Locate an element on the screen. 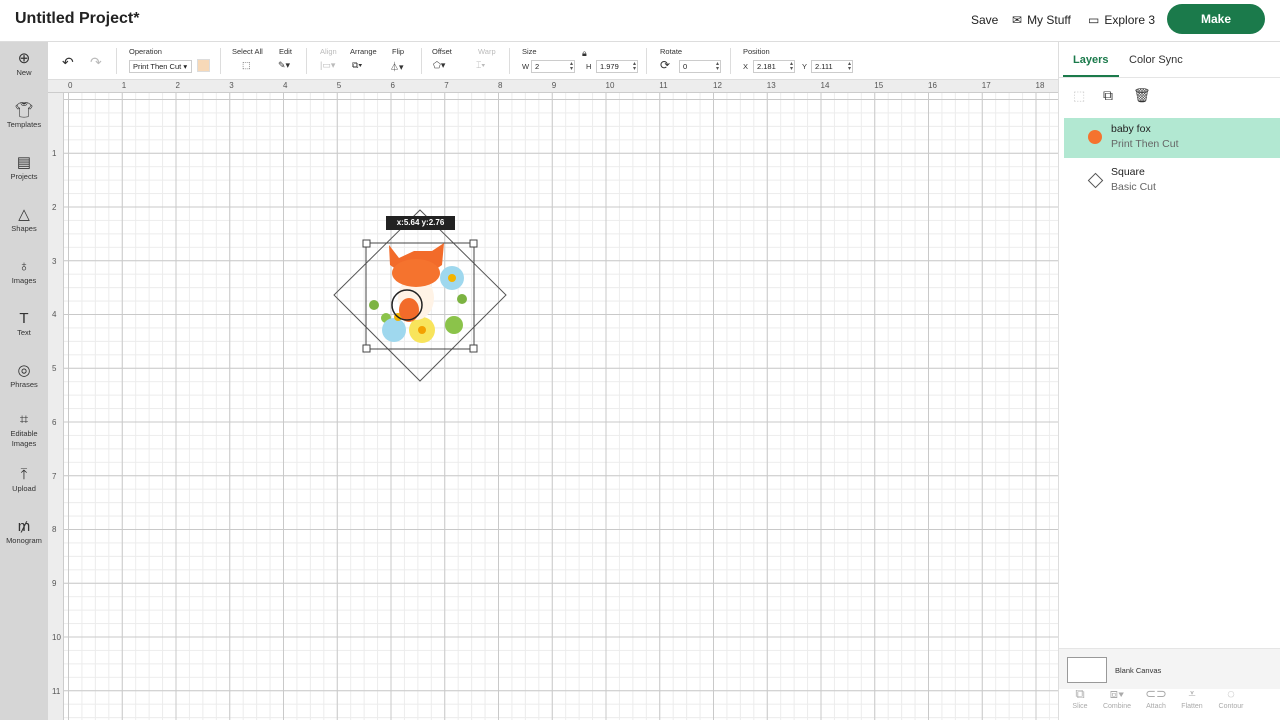 The height and width of the screenshot is (721, 1280). lock-icon: 🔒︎ is located at coordinates (584, 53).